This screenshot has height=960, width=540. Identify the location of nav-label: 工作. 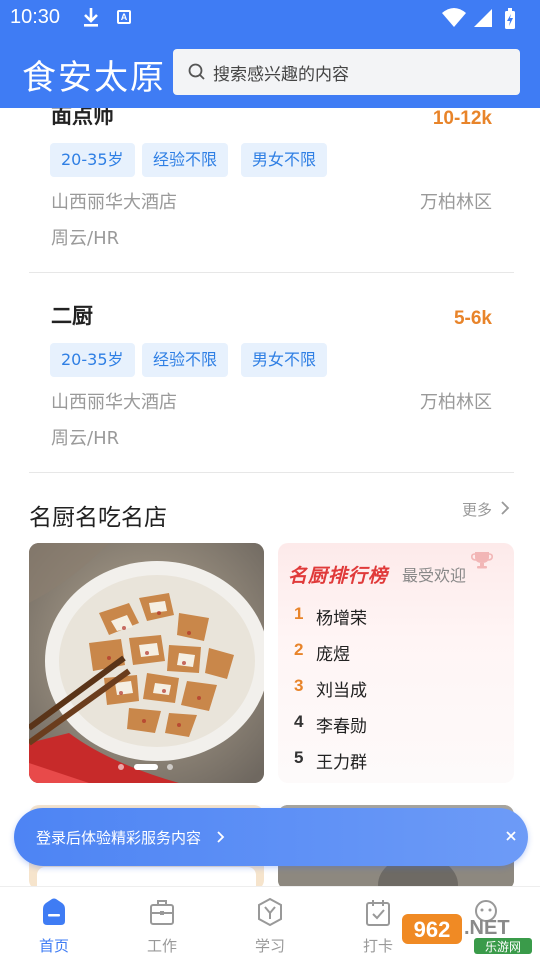
(161, 946).